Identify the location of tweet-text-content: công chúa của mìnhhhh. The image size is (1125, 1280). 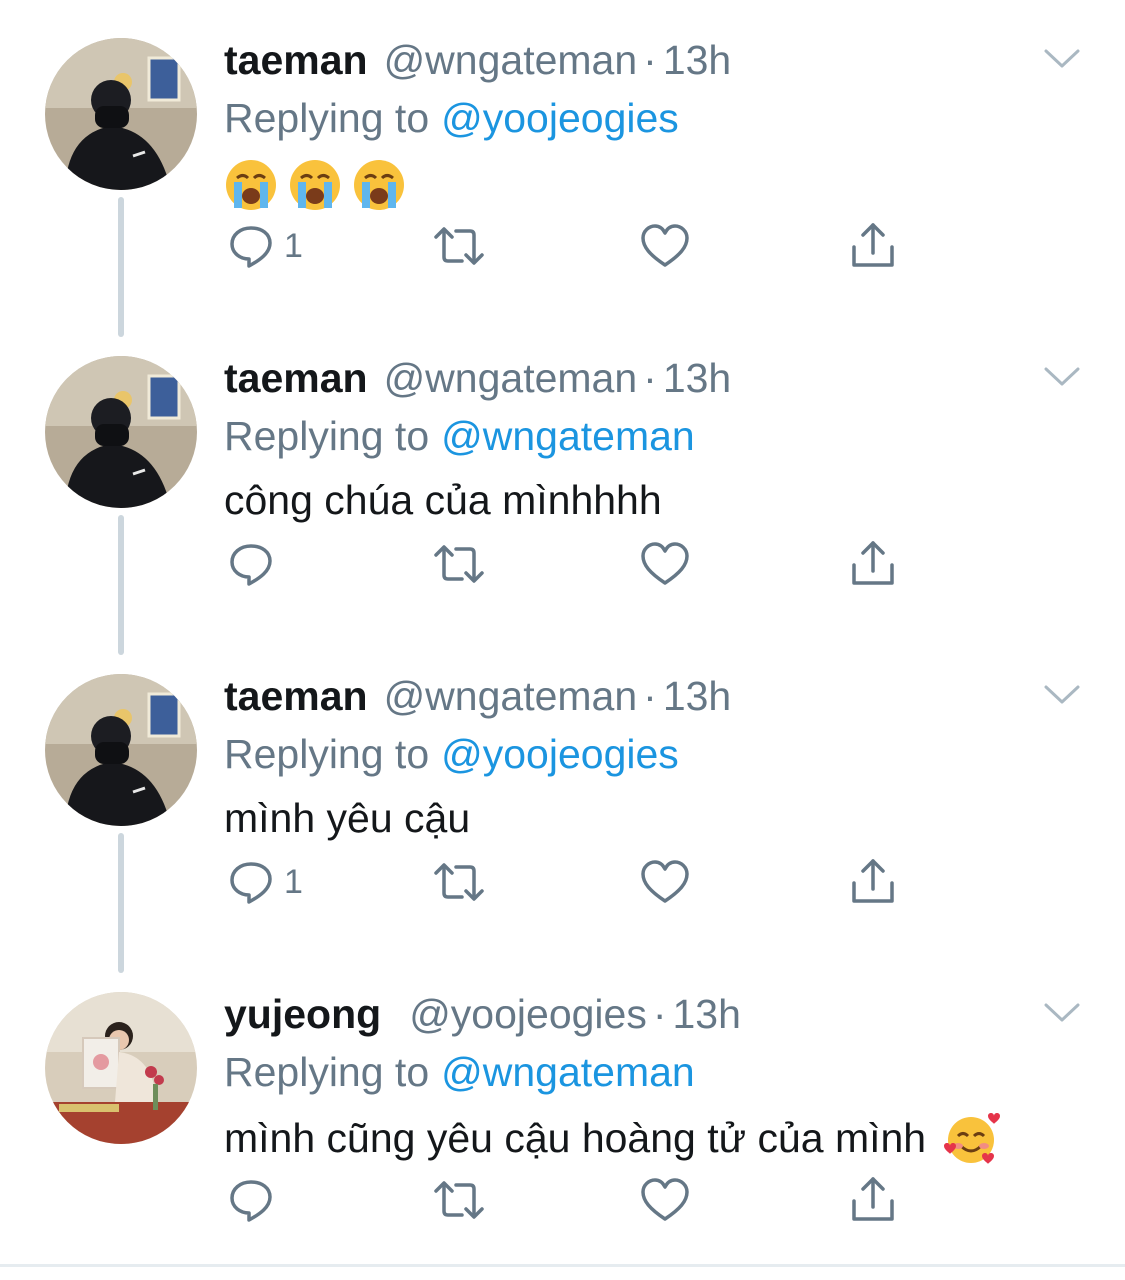
(443, 500).